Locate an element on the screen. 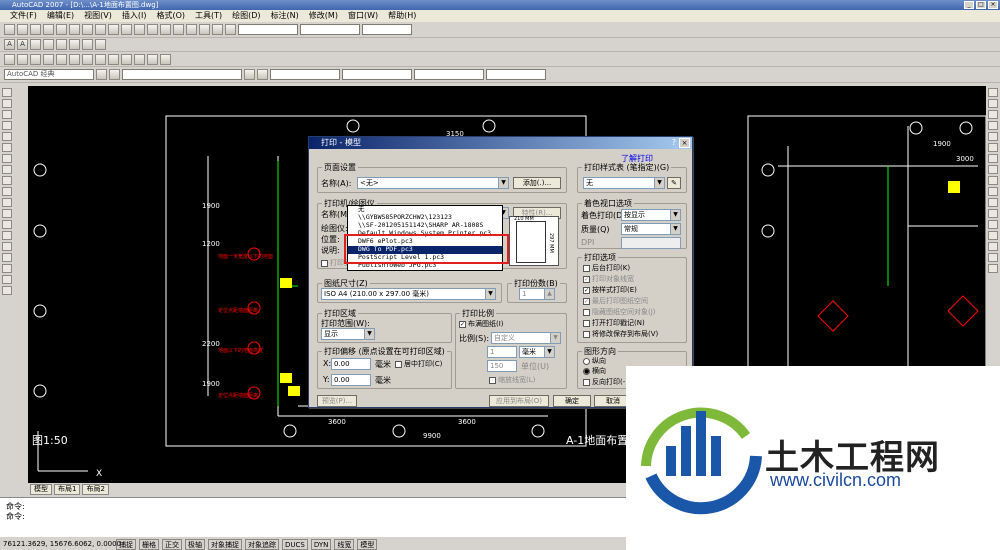 This screenshot has height=550, width=1000. menu-view: 视图(V) is located at coordinates (98, 16).